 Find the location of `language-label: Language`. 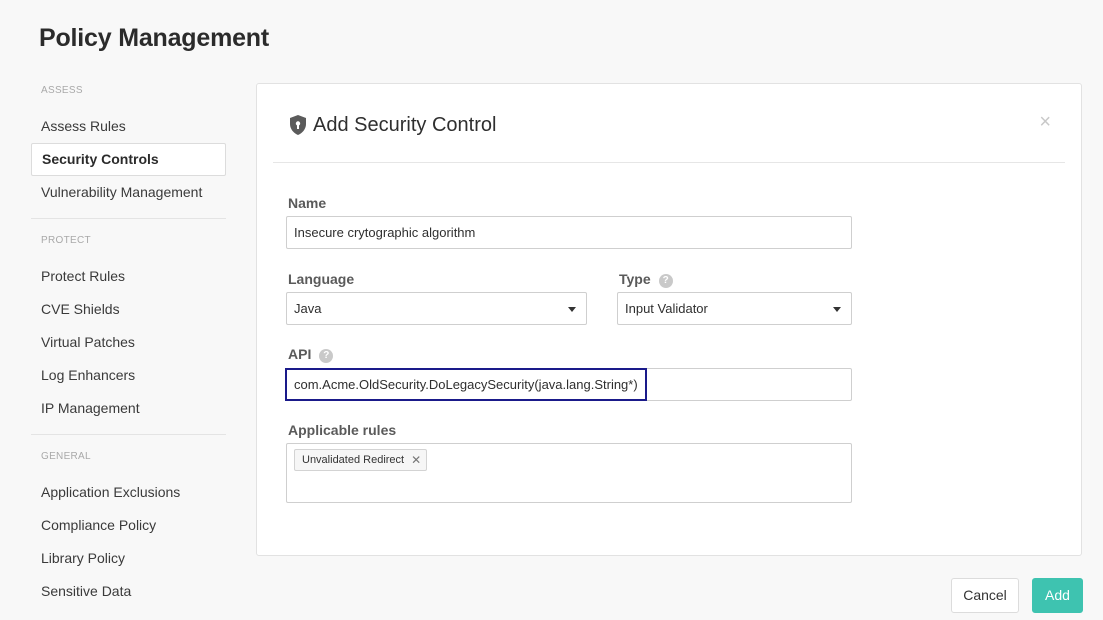

language-label: Language is located at coordinates (321, 279).